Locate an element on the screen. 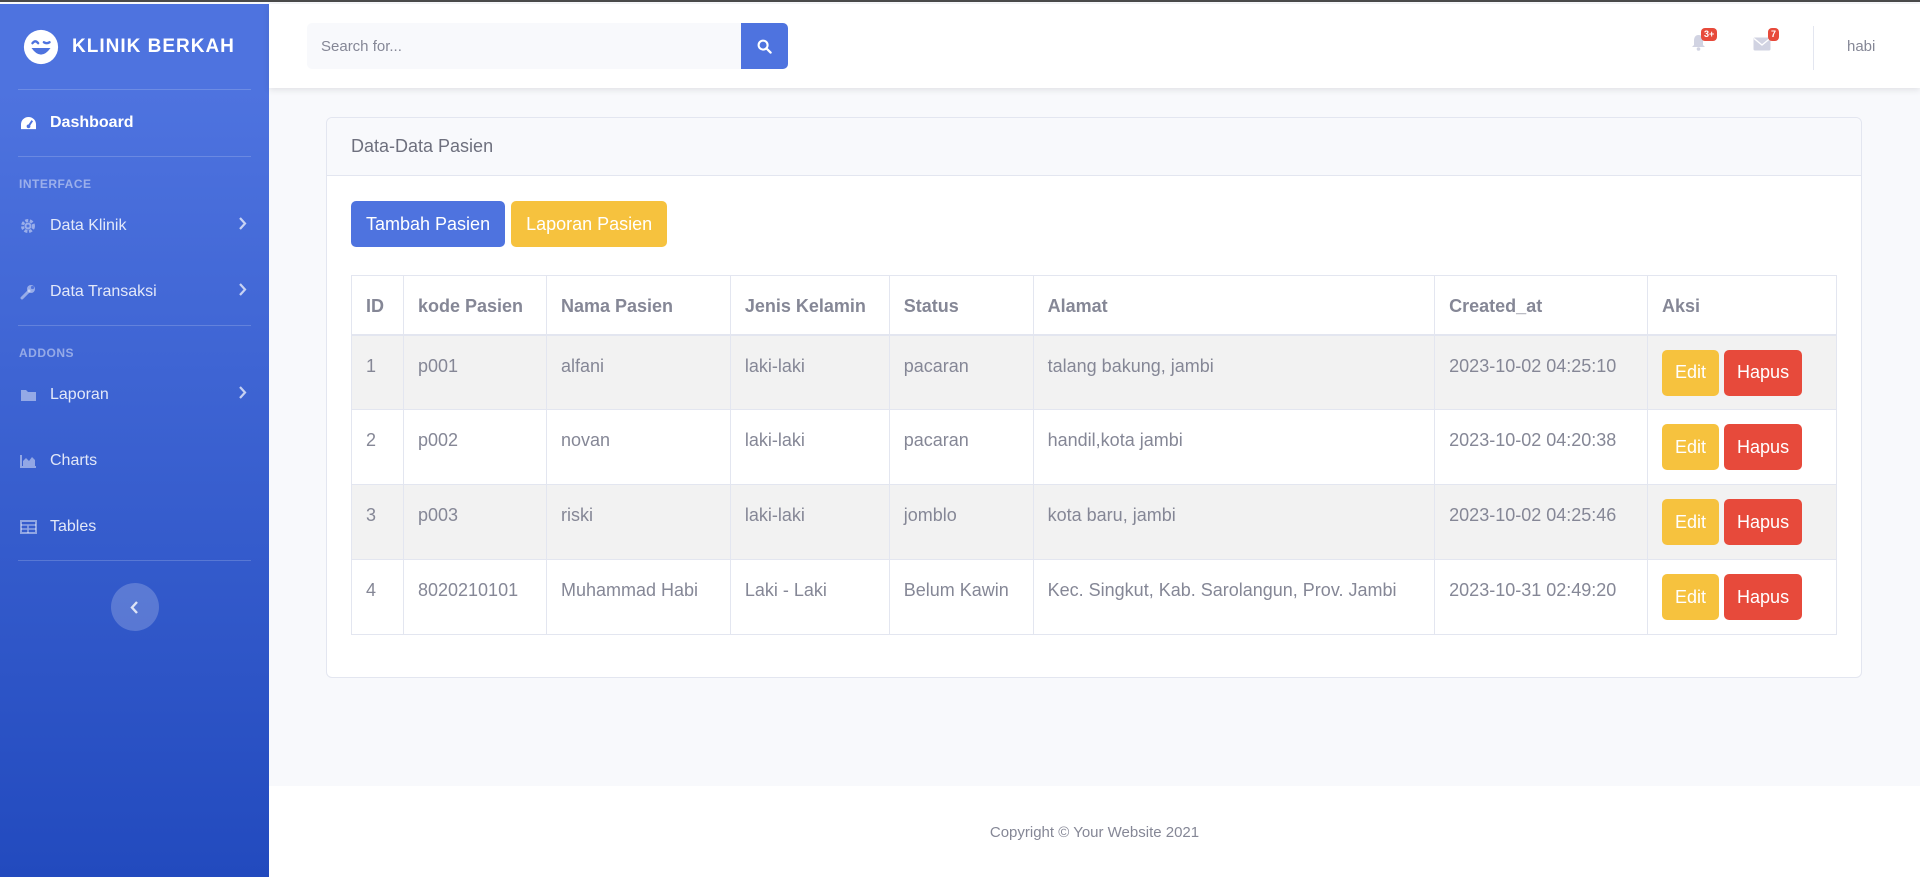 Image resolution: width=1920 pixels, height=877 pixels. search-icon is located at coordinates (764, 46).